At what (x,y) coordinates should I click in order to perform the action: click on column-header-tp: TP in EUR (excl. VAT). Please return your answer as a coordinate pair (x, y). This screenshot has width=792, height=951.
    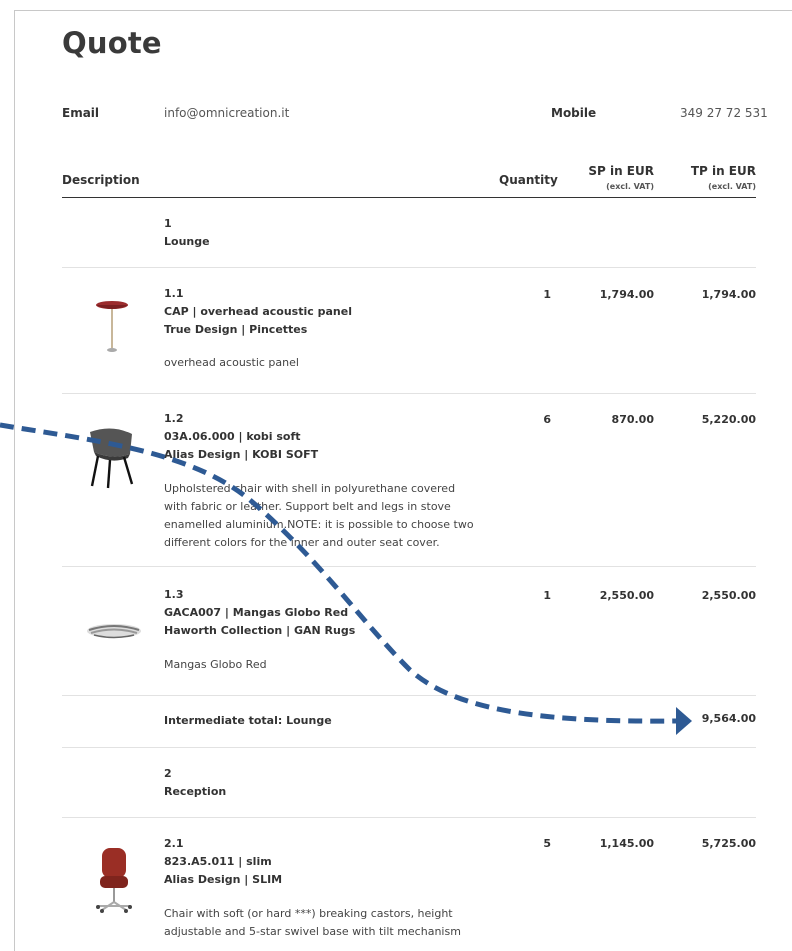
    Looking at the image, I should click on (713, 177).